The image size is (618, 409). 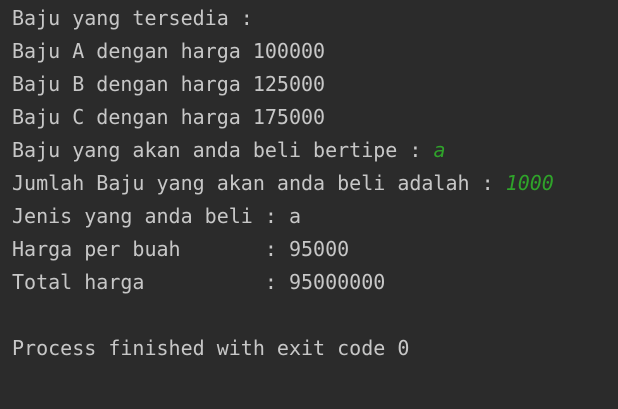 I want to click on prompt-text: Baju yang akan anda beli bertipe :, so click(x=223, y=150).